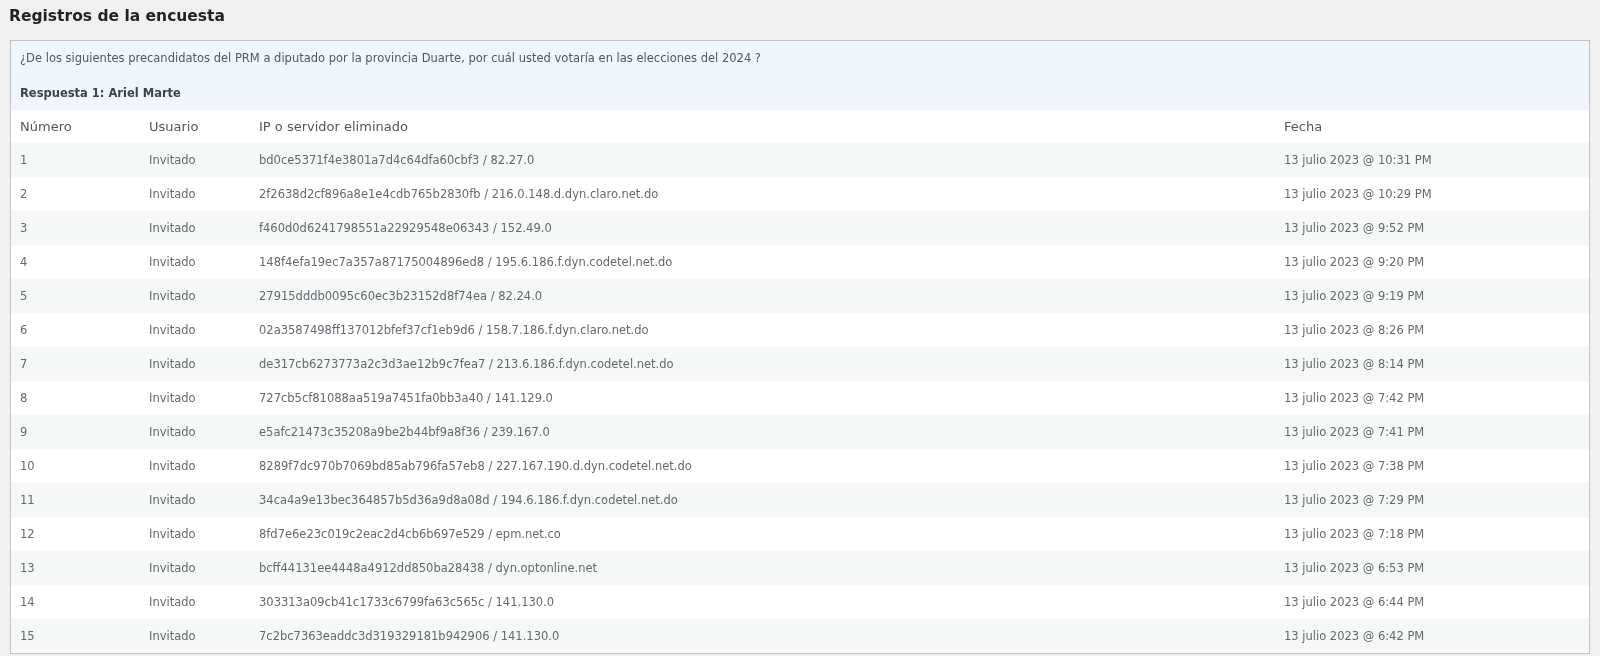 The height and width of the screenshot is (656, 1600). What do you see at coordinates (1355, 364) in the screenshot?
I see `table-cell-text: 13 julio 2023 @ 8:14 PM` at bounding box center [1355, 364].